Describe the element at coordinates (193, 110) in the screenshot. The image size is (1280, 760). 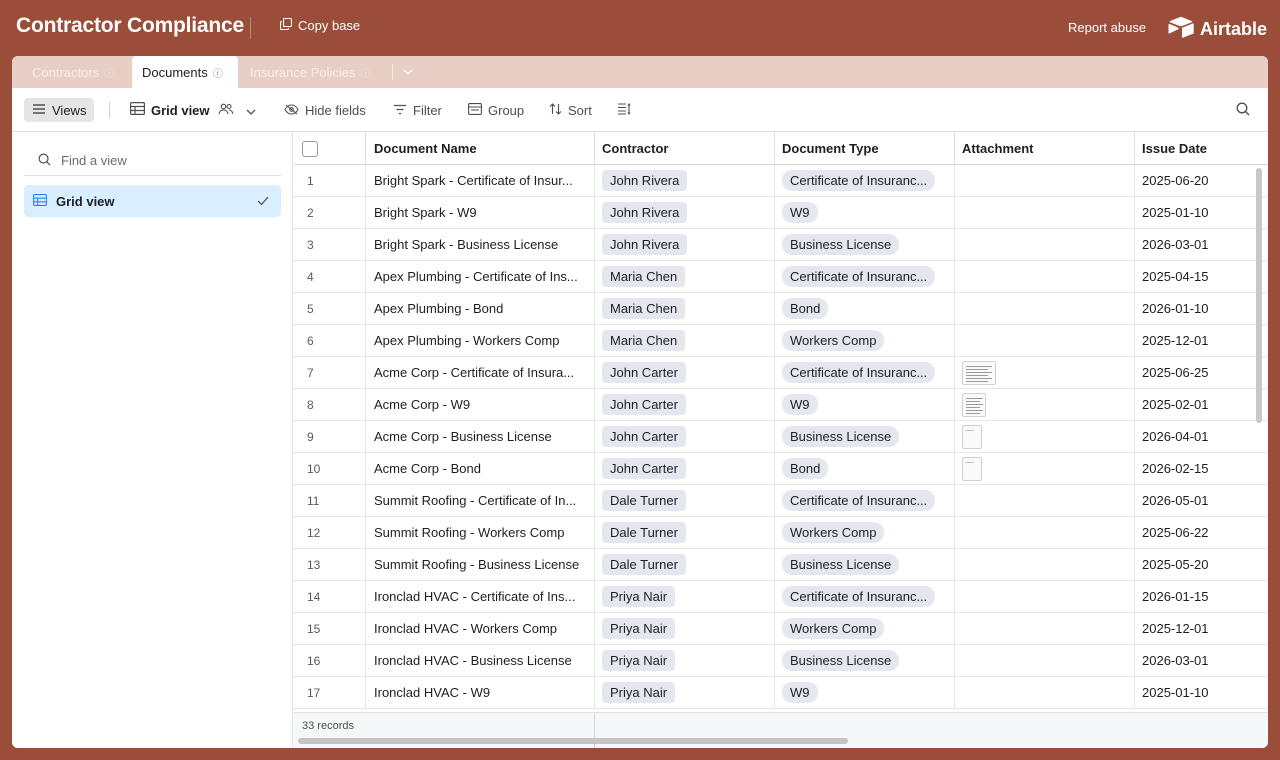
I see `grid-view-switcher: Grid view` at that location.